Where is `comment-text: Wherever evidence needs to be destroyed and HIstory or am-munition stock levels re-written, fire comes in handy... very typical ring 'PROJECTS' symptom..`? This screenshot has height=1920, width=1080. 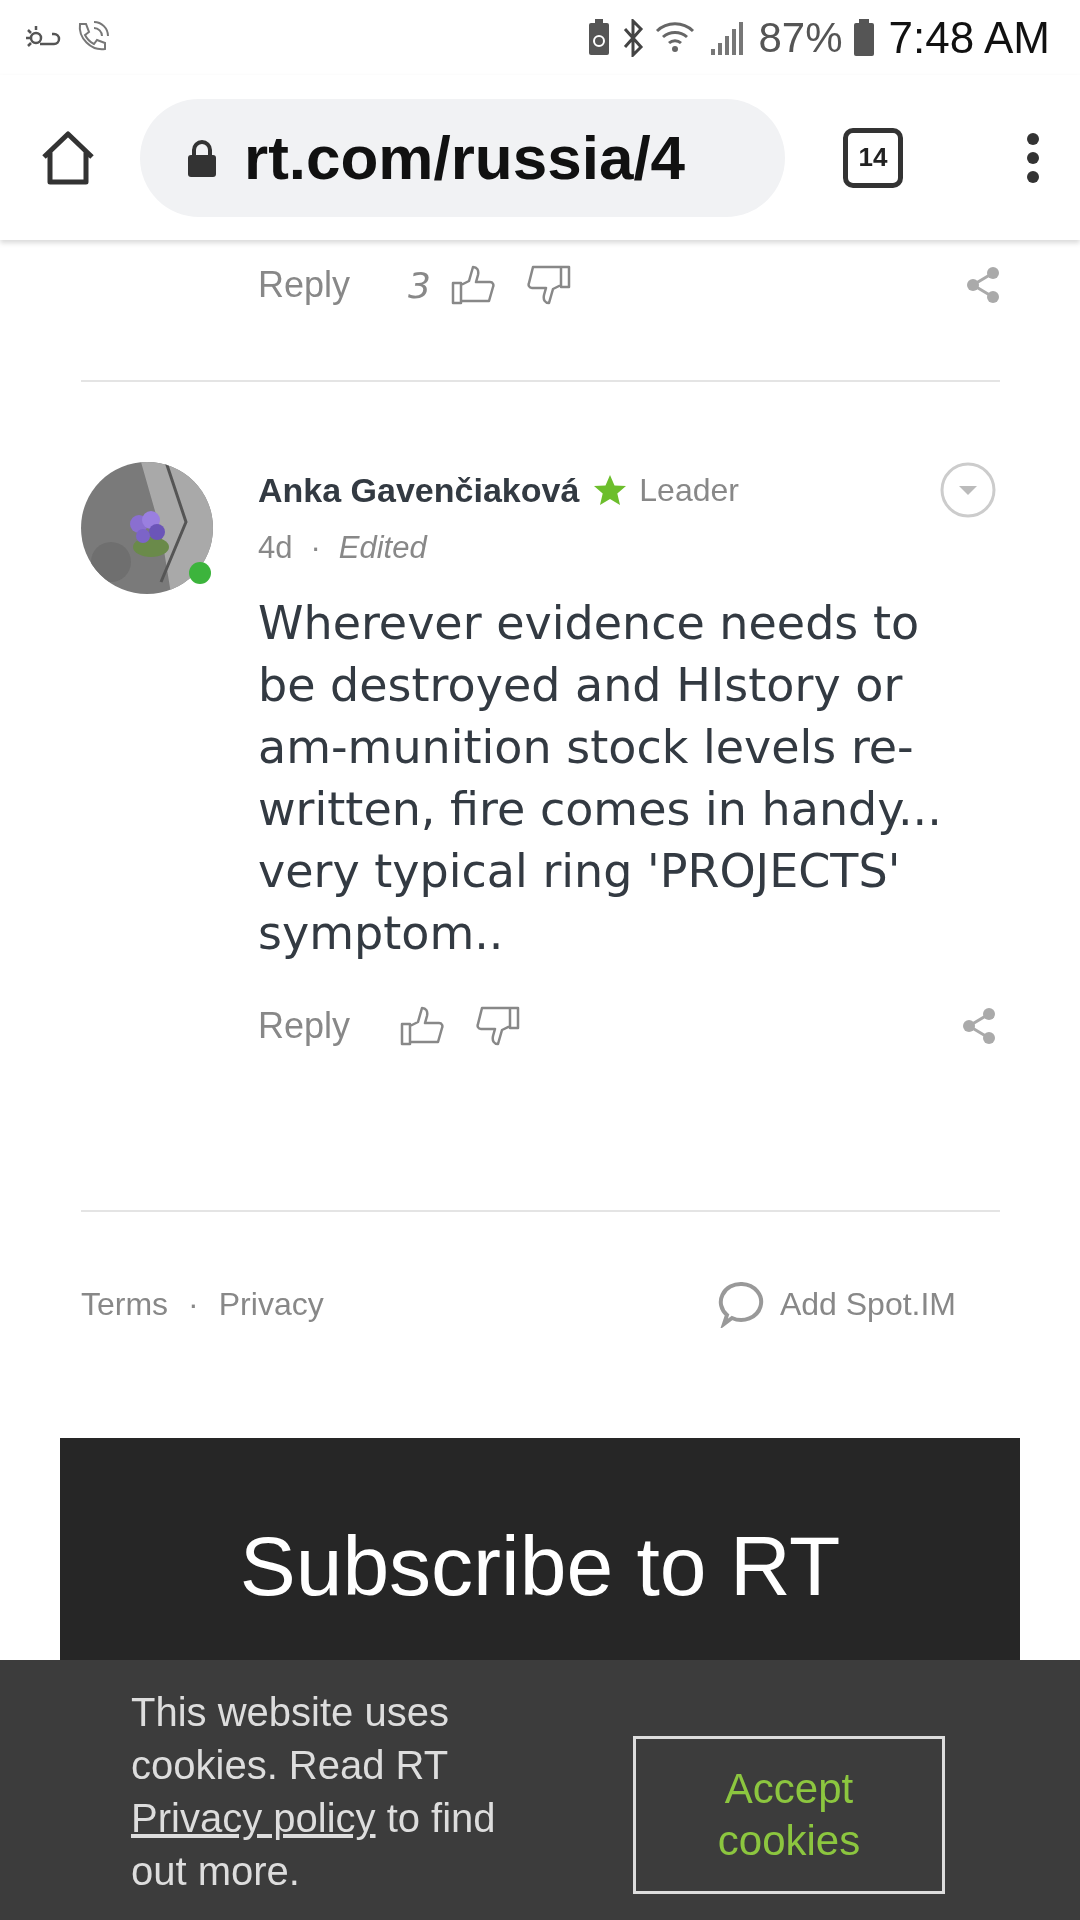
comment-text: Wherever evidence needs to be destroyed and HIstory or am-munition stock levels re-written, fire comes in handy... very typical ring 'PROJECTS' symptom.. is located at coordinates (600, 778).